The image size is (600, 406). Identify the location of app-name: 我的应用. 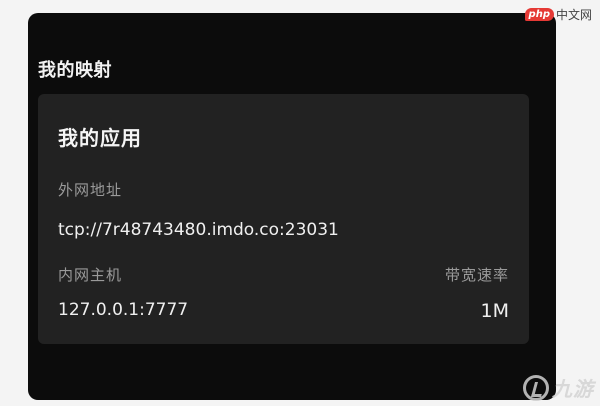
(100, 138).